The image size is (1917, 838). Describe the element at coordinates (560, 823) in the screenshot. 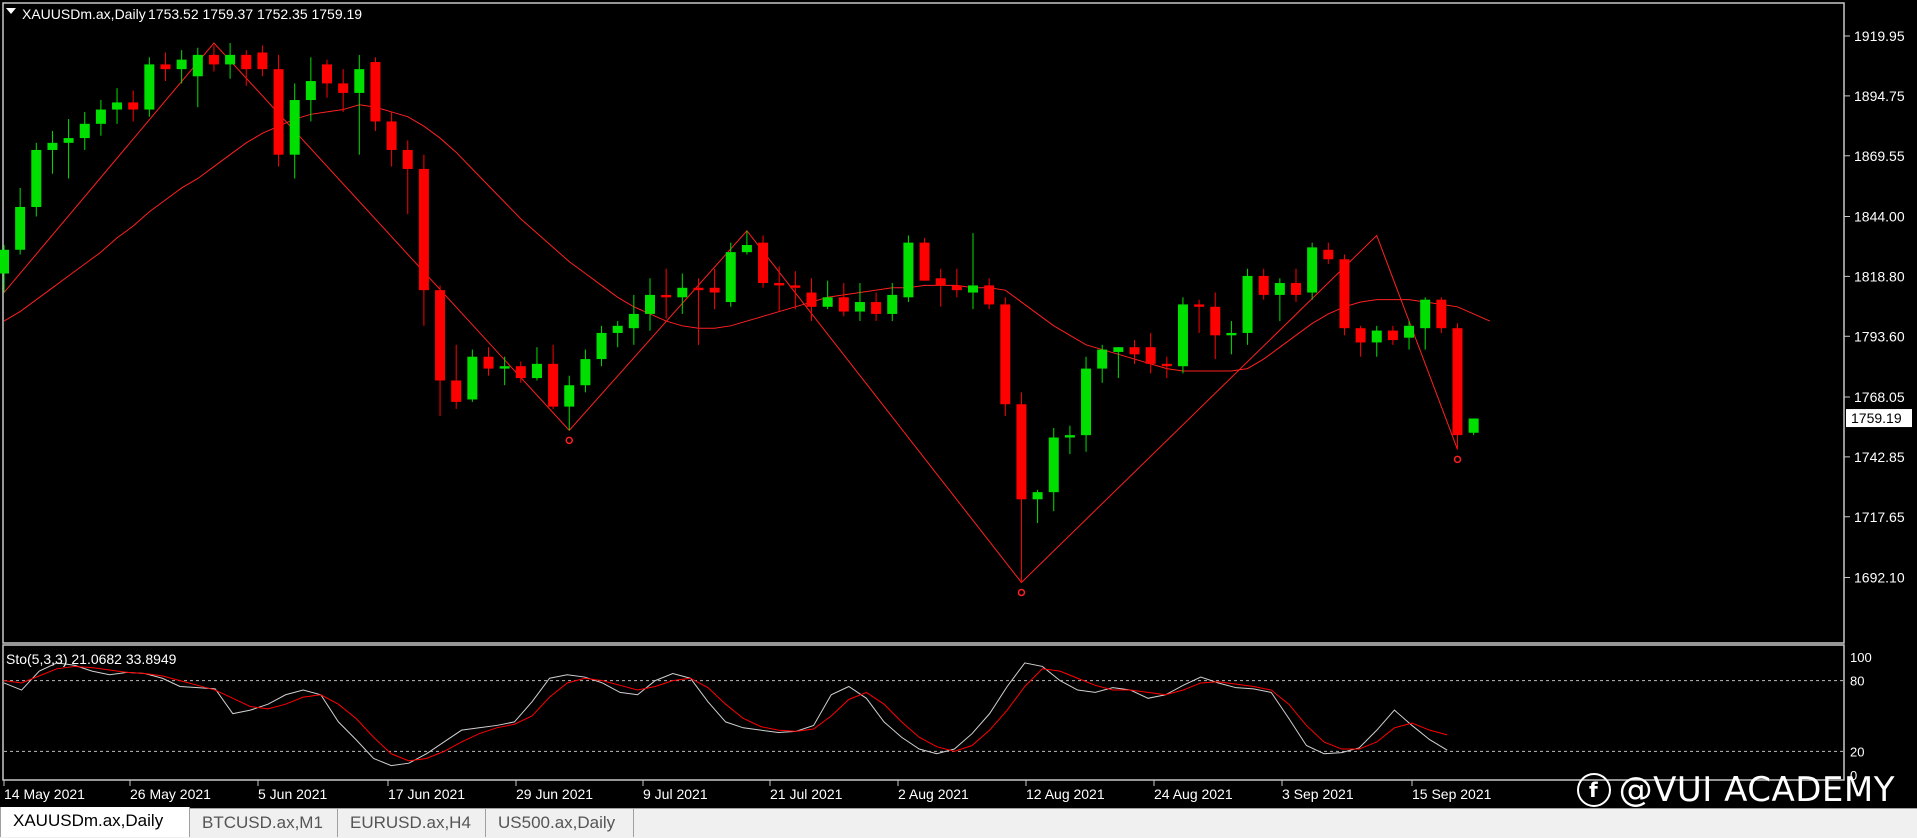

I see `tab-us500: US500.ax,Daily` at that location.